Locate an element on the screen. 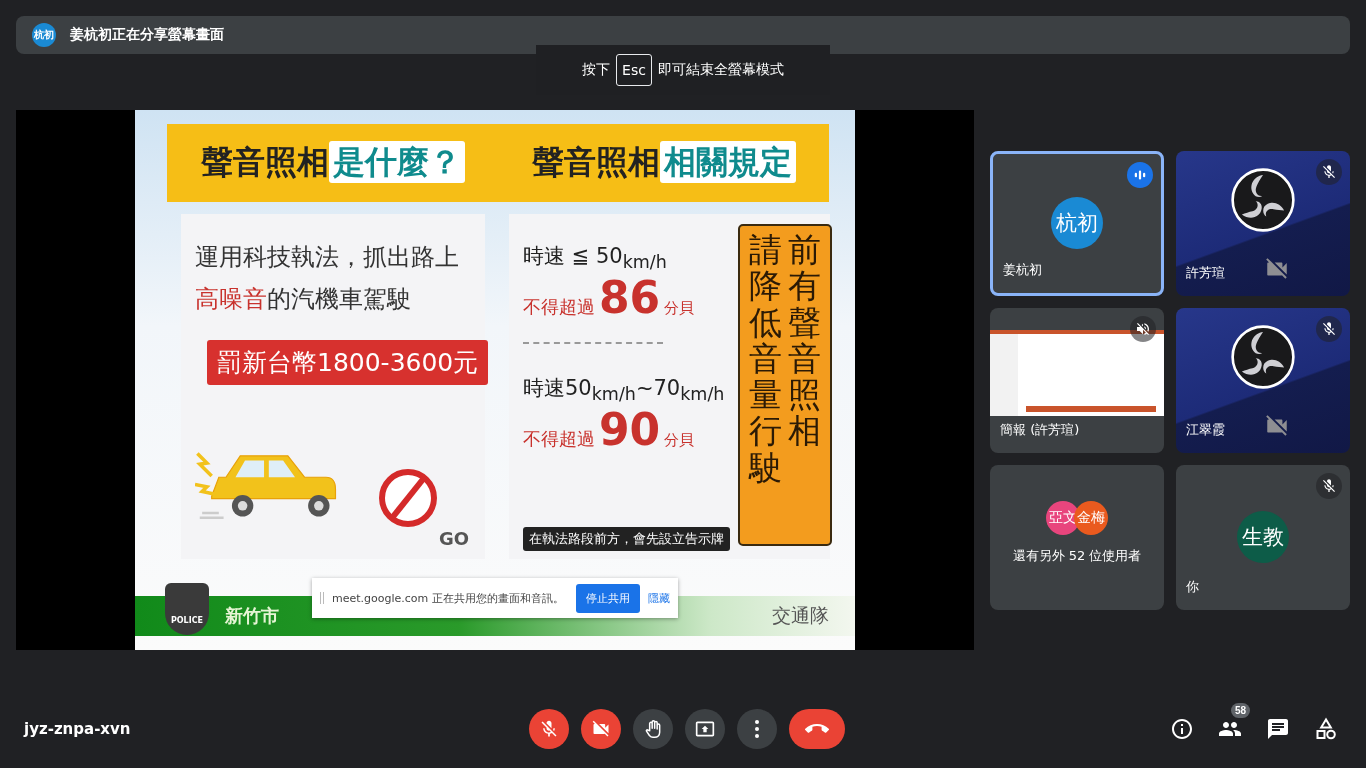 The image size is (1366, 768). hand-icon is located at coordinates (653, 729).